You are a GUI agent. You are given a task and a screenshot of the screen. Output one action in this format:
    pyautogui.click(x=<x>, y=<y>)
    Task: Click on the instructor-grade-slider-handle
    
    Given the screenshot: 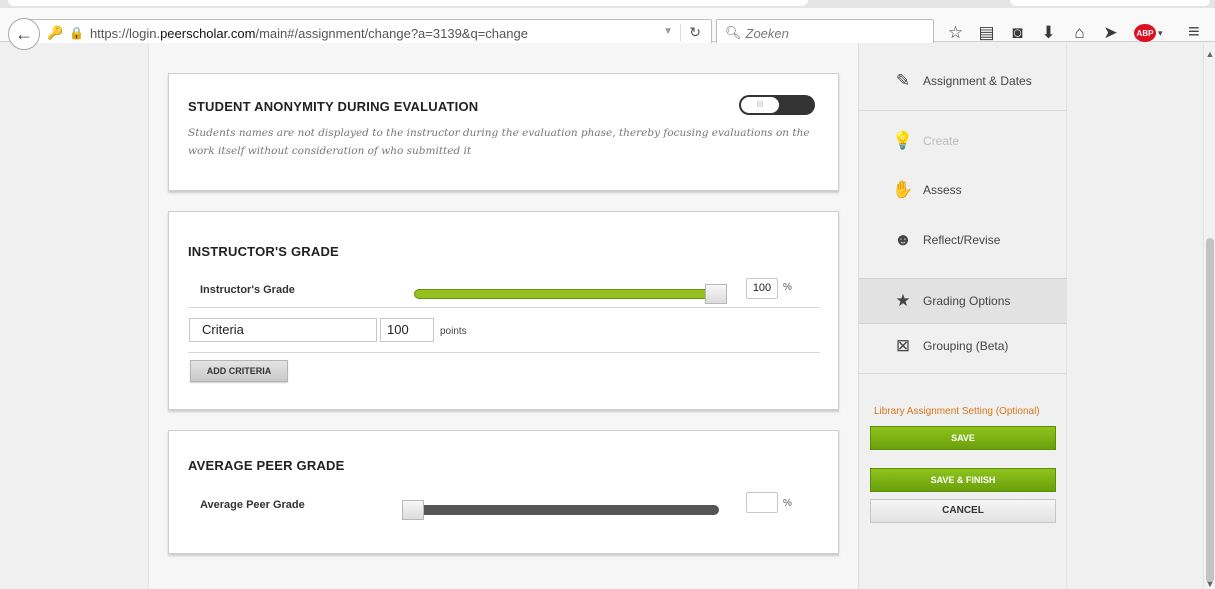 What is the action you would take?
    pyautogui.click(x=716, y=294)
    